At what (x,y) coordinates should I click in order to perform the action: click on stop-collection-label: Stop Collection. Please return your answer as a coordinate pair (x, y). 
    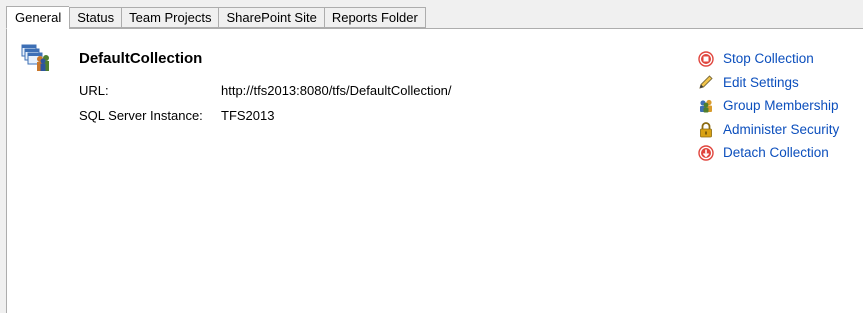
    Looking at the image, I should click on (768, 59).